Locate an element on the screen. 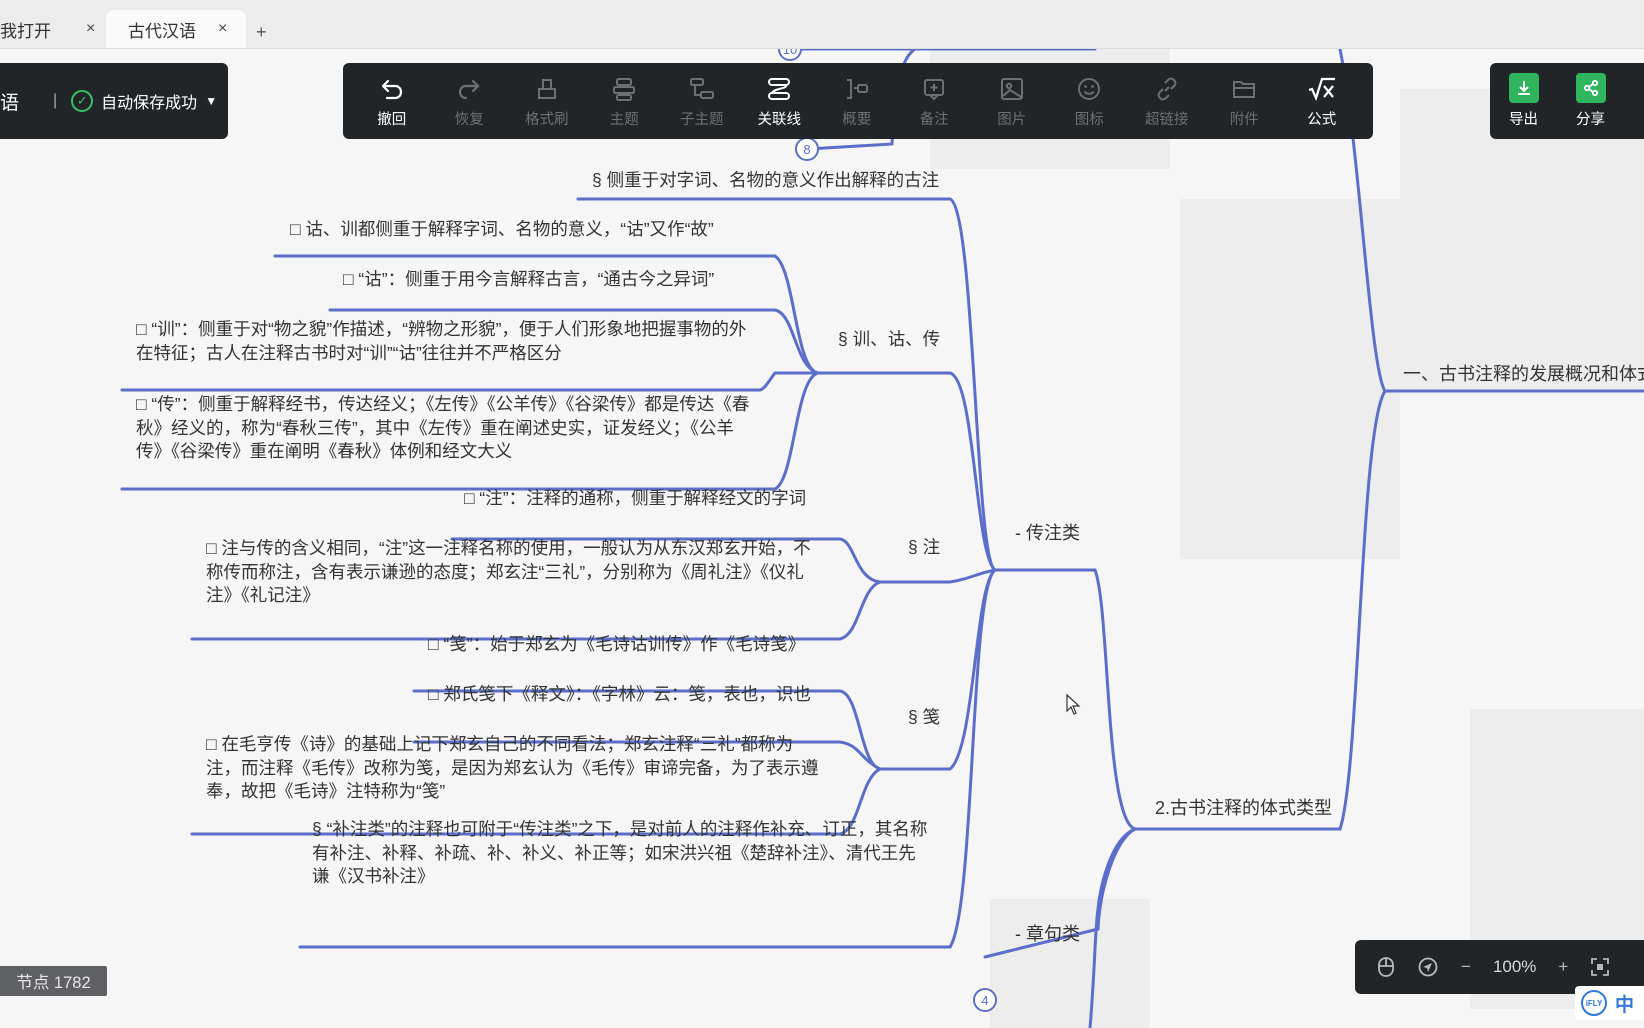 Image resolution: width=1644 pixels, height=1028 pixels. mindmap-leaf: □ “诂”：侧重于用今言解释古言，“通古今之异词” is located at coordinates (528, 280).